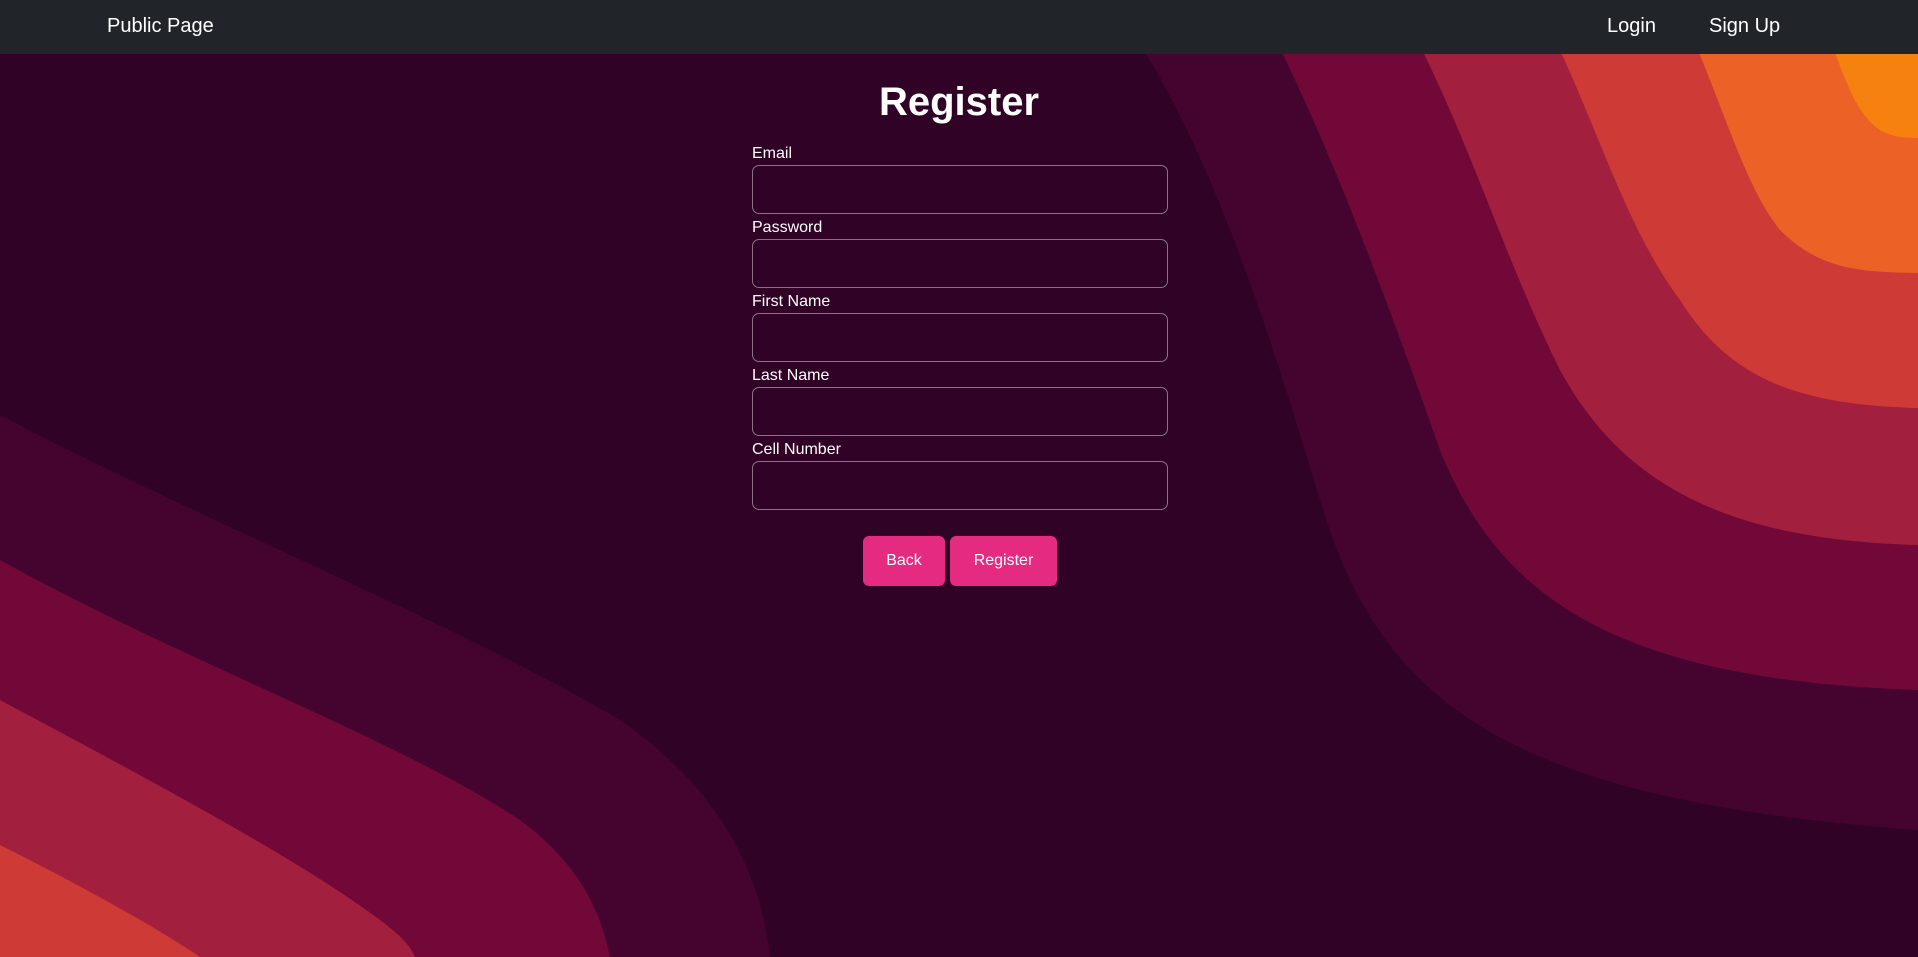 The image size is (1918, 957). I want to click on password-label: Password, so click(787, 227).